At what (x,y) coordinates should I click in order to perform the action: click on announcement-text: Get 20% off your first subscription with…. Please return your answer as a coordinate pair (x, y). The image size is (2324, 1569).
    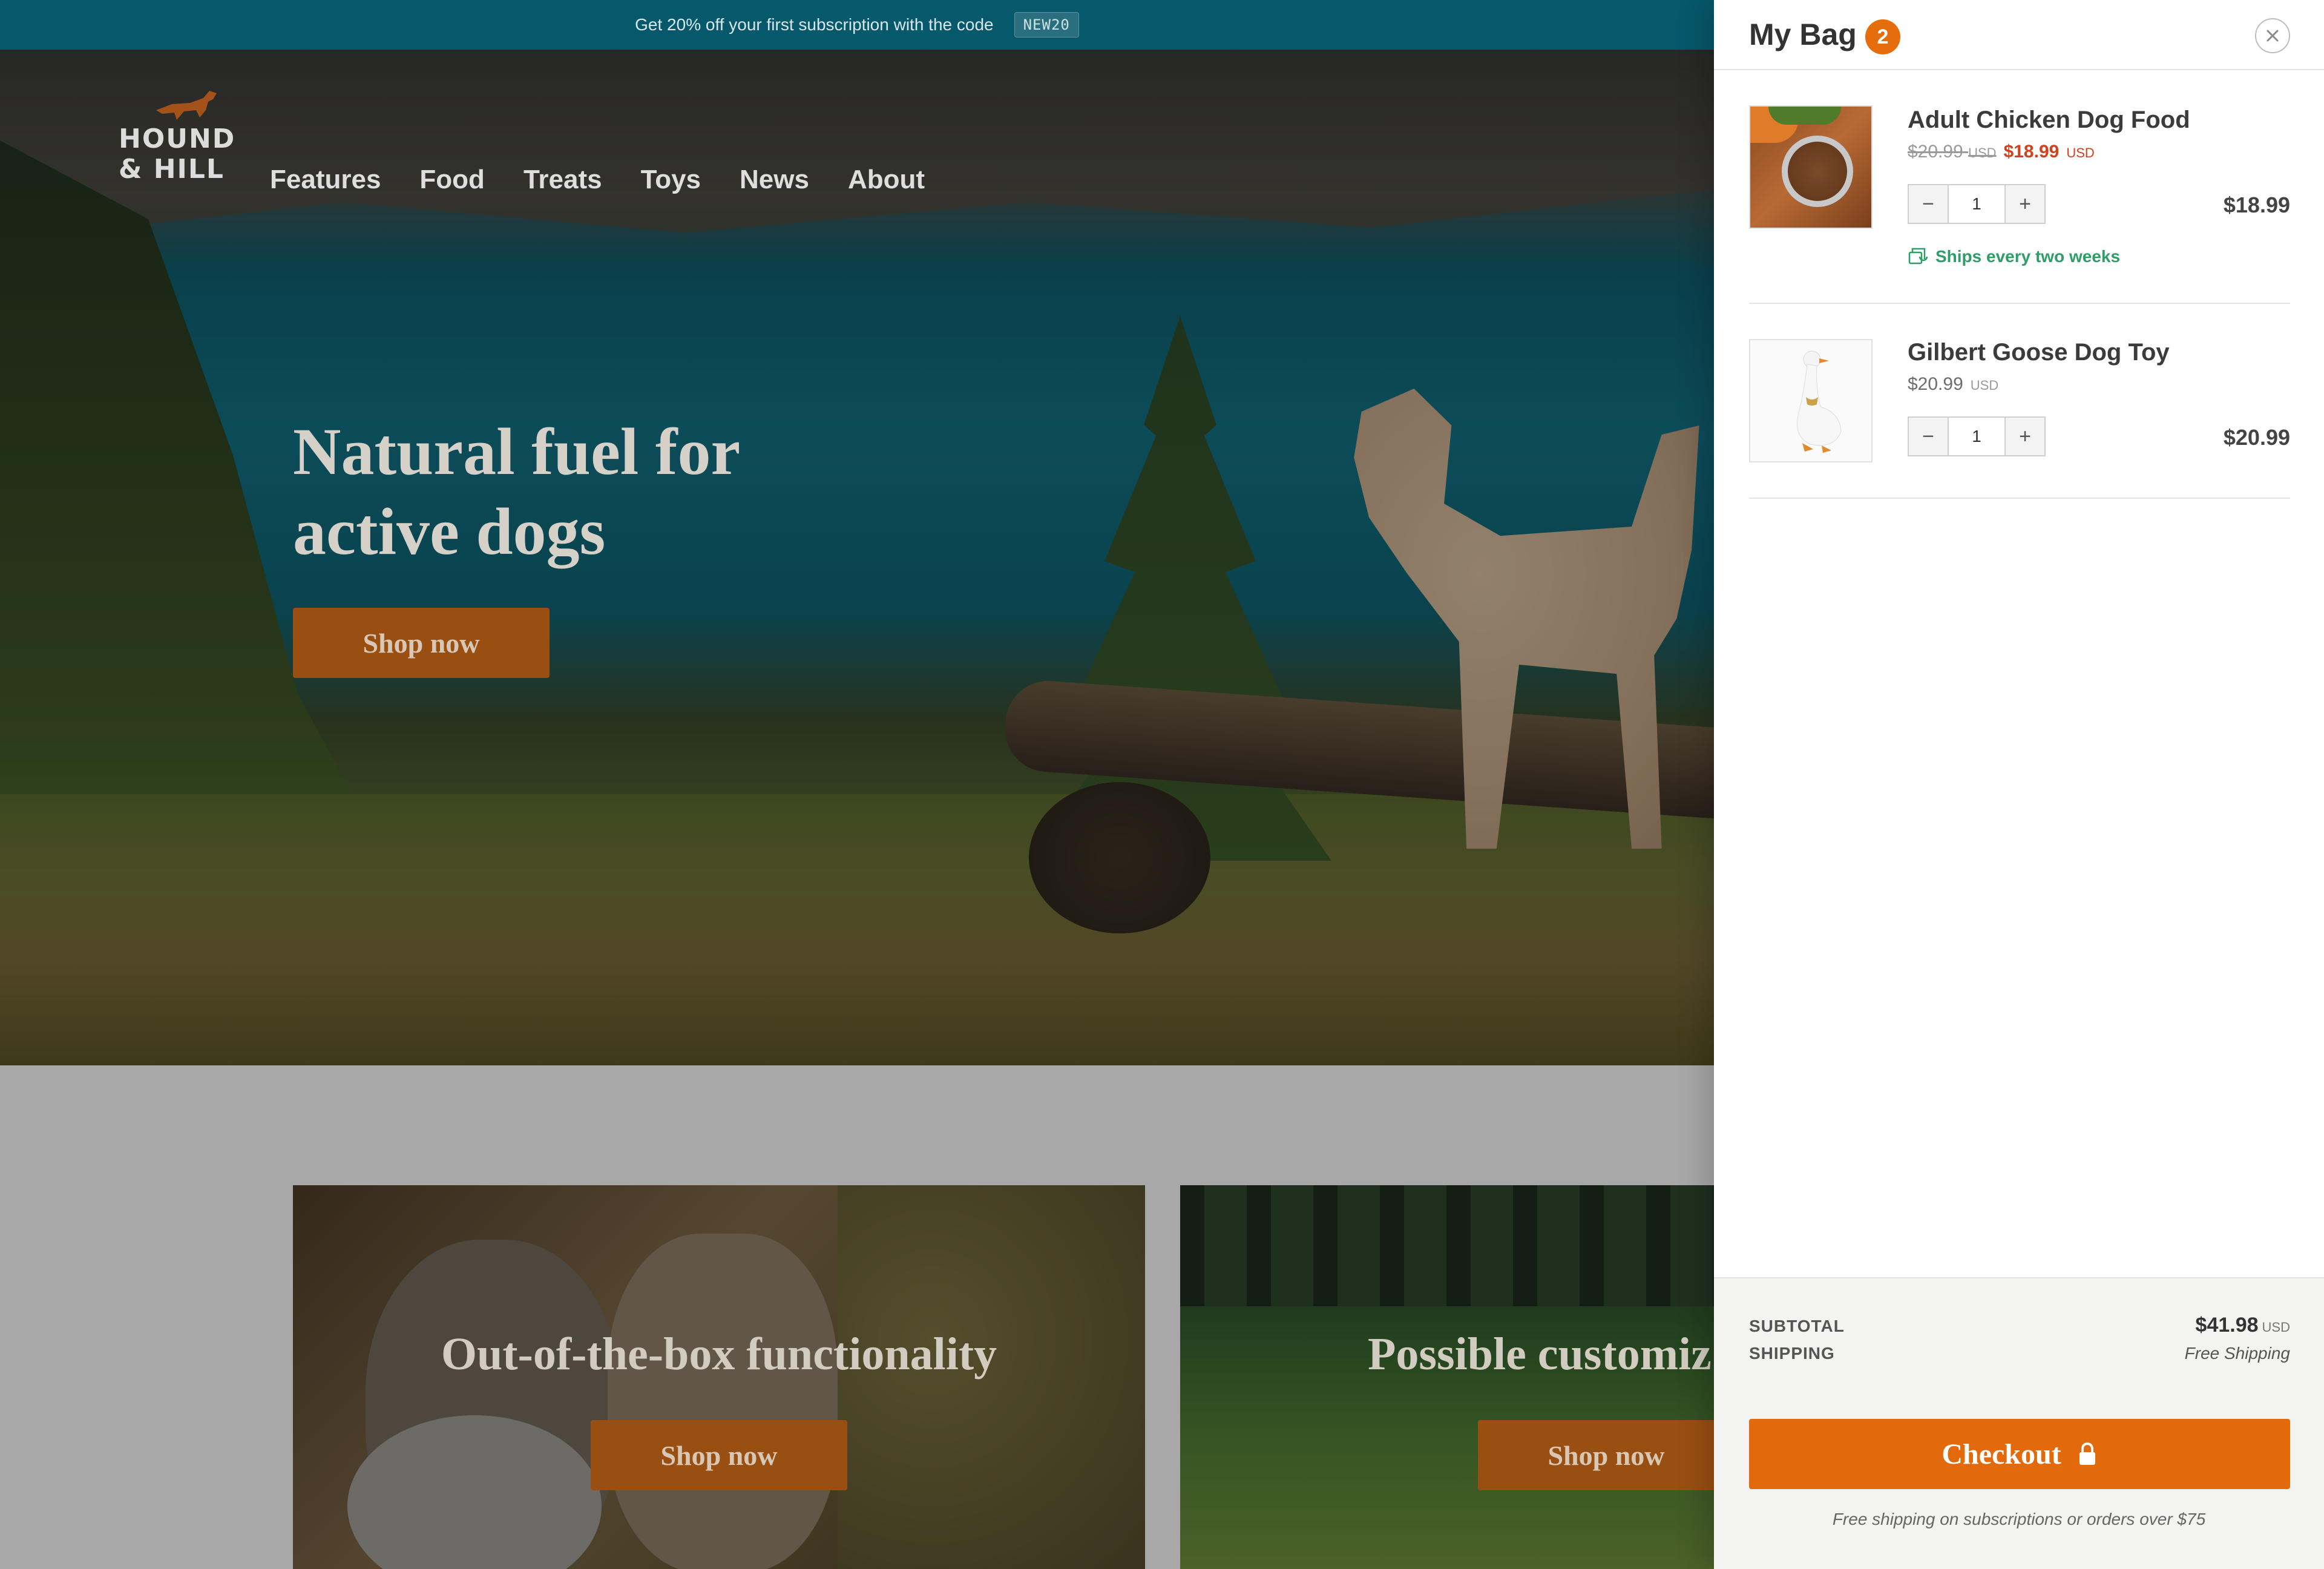
    Looking at the image, I should click on (814, 24).